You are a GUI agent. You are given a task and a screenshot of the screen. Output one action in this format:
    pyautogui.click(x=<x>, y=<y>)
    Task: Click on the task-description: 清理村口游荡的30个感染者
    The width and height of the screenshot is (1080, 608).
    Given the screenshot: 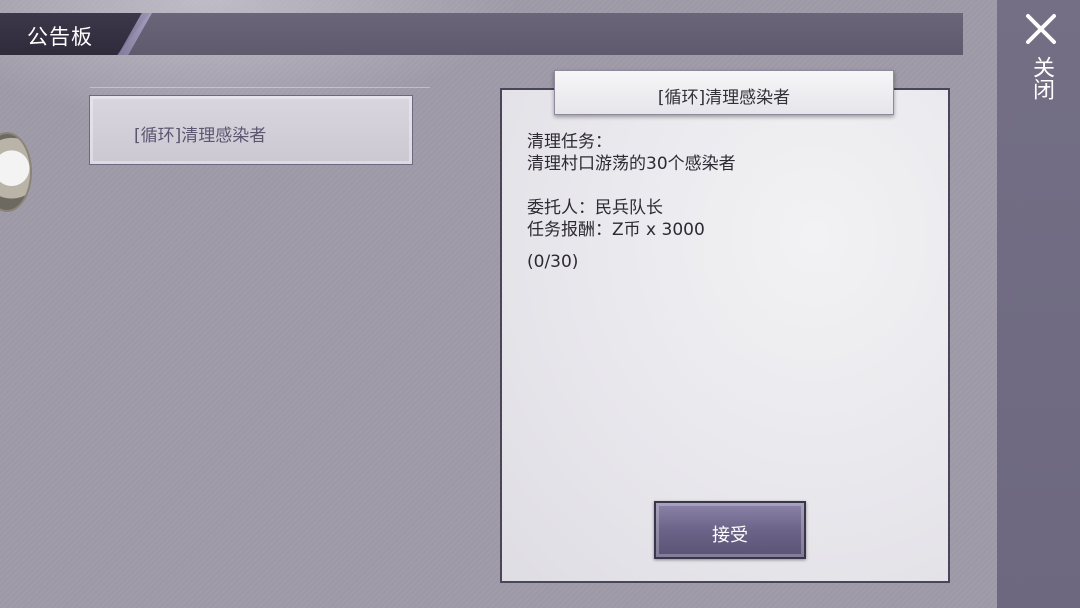 What is the action you would take?
    pyautogui.click(x=631, y=164)
    